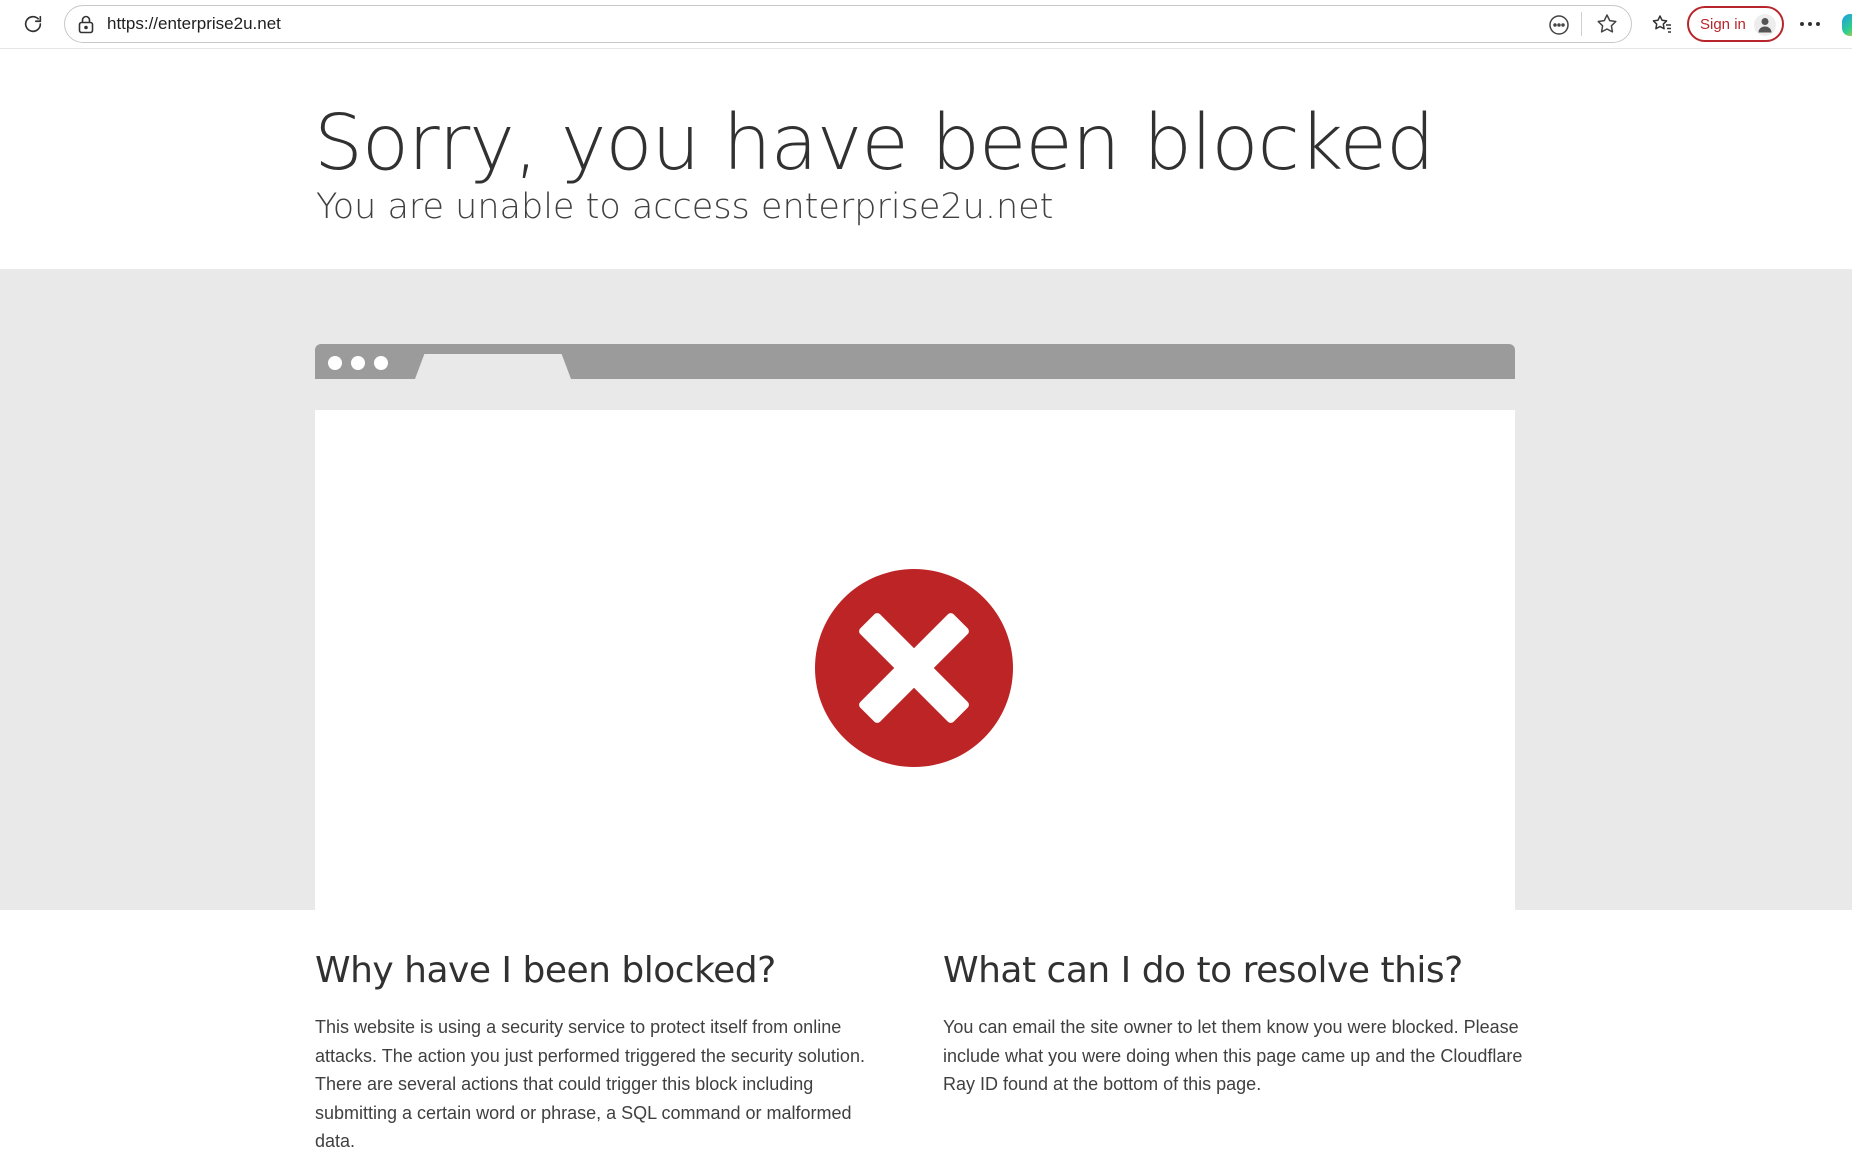 Image resolution: width=1852 pixels, height=1156 pixels. Describe the element at coordinates (1765, 25) in the screenshot. I see `profile-icon` at that location.